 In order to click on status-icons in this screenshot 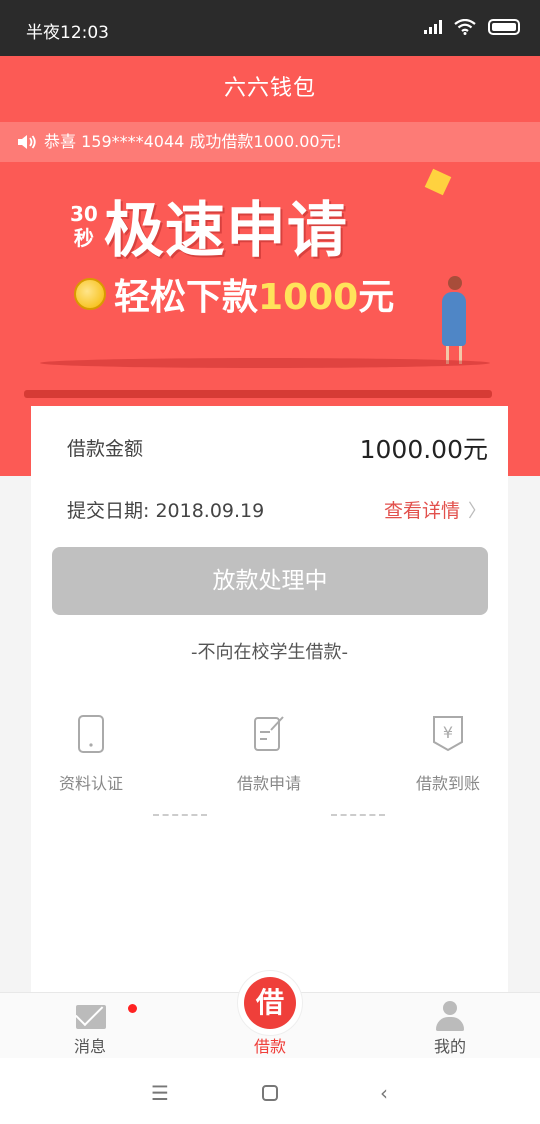, I will do `click(472, 27)`.